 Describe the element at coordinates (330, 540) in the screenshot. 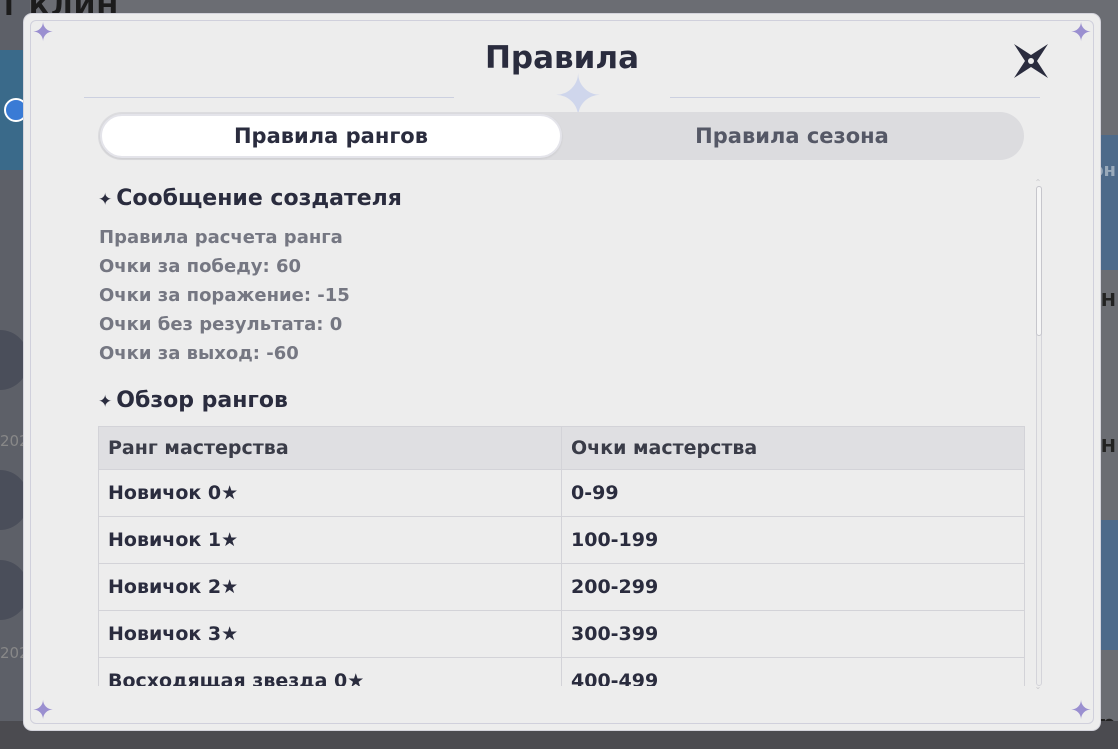

I see `rank-cell: Новичок 1★` at that location.